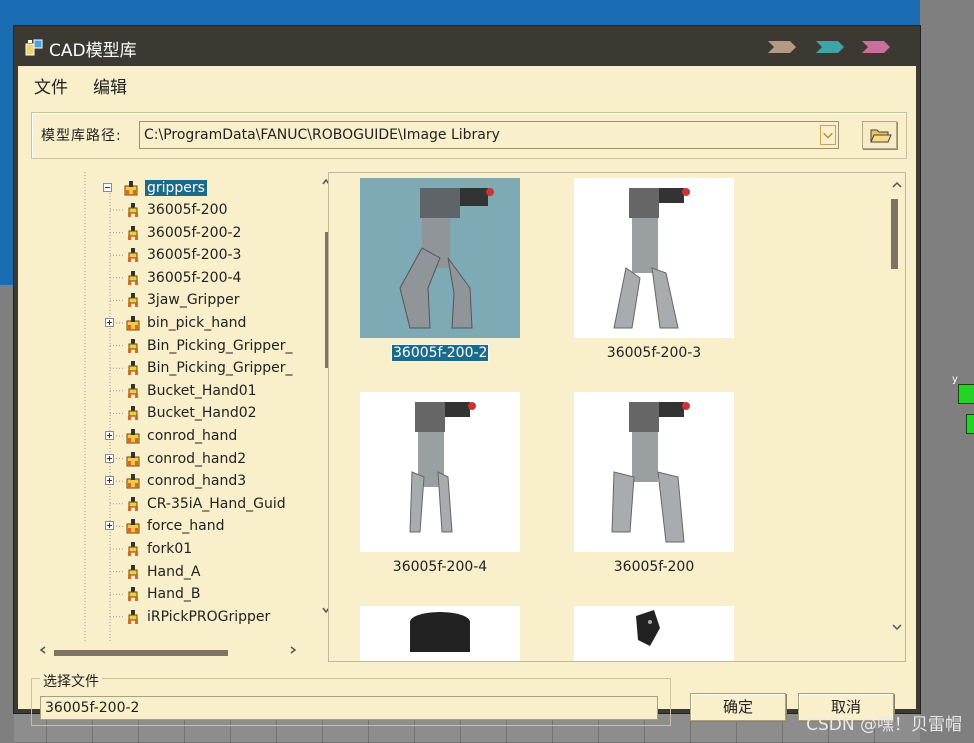 The width and height of the screenshot is (974, 743). Describe the element at coordinates (197, 458) in the screenshot. I see `tree-node-label: conrod_hand2` at that location.